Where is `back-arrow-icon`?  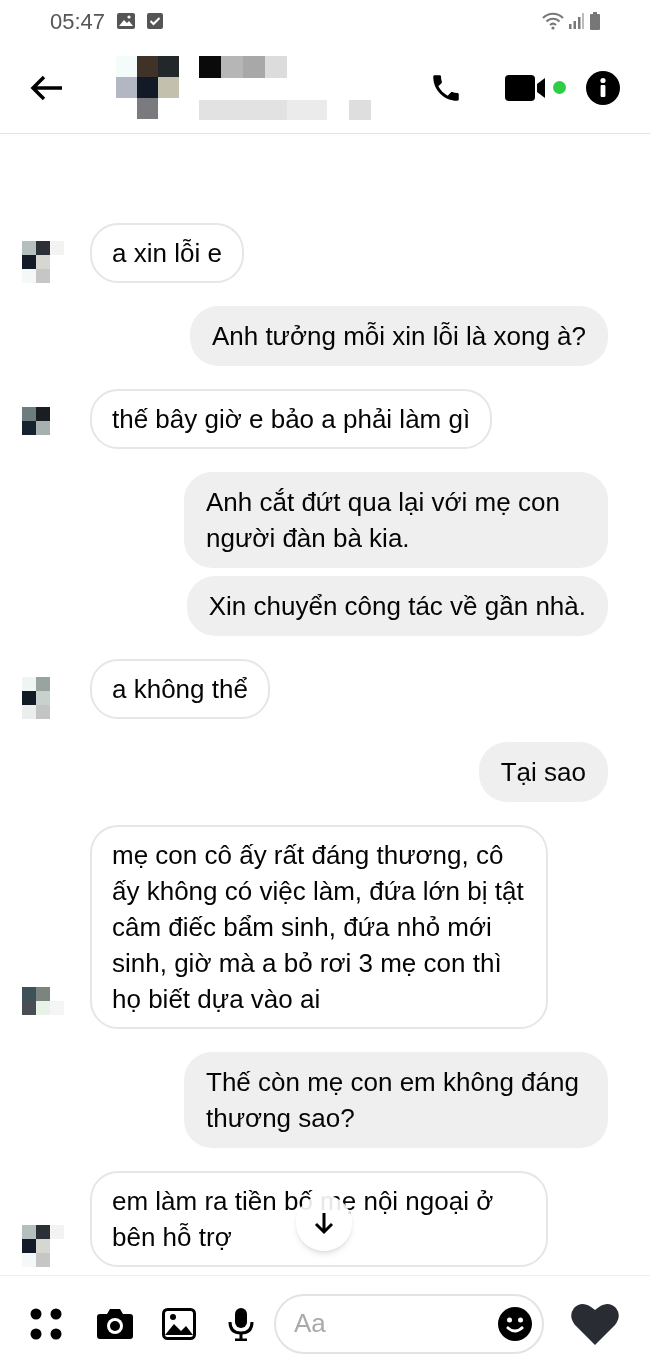
back-arrow-icon is located at coordinates (47, 87).